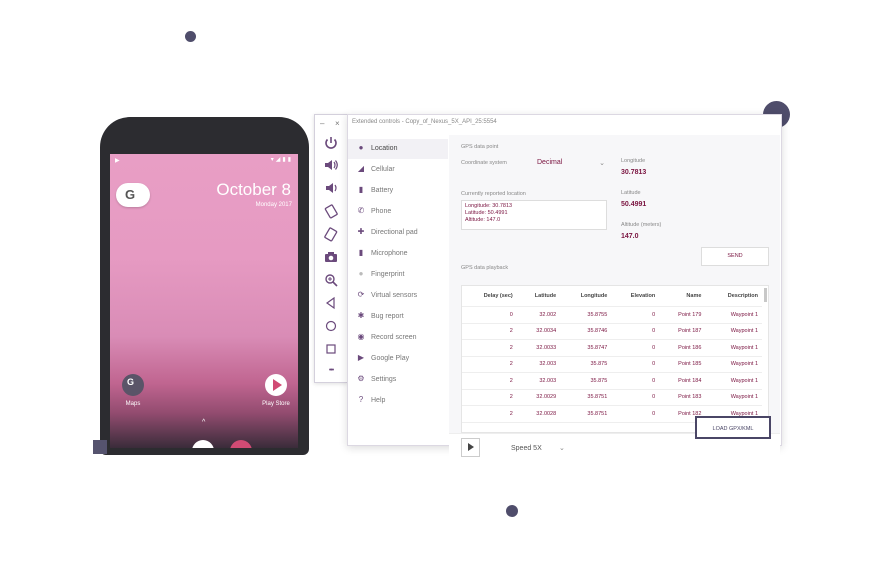 The width and height of the screenshot is (880, 561). What do you see at coordinates (253, 190) in the screenshot?
I see `date-widget: October 8` at bounding box center [253, 190].